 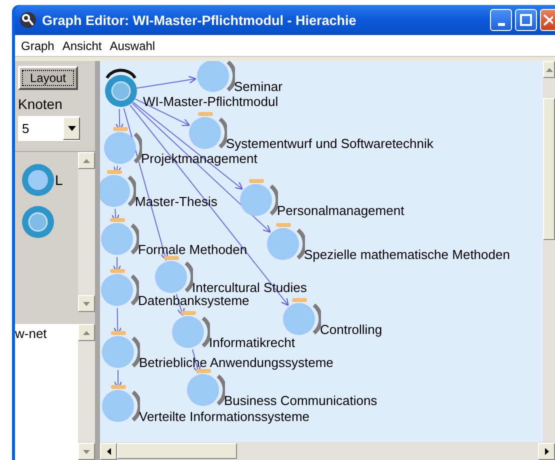 I want to click on layout-button: Layout, so click(x=48, y=78).